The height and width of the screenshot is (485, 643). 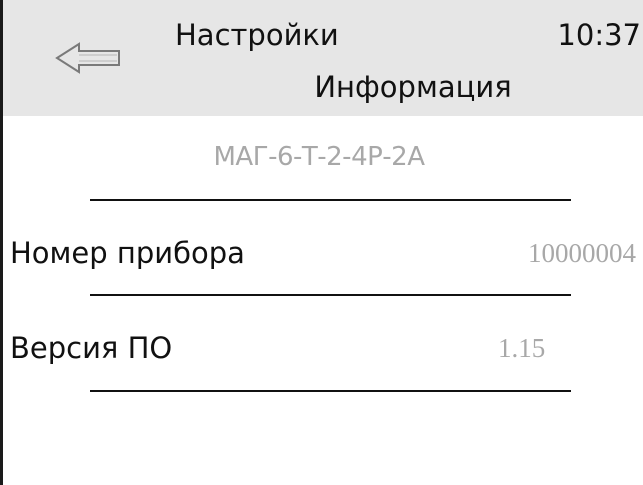 I want to click on header-title: Настройки, so click(x=257, y=35).